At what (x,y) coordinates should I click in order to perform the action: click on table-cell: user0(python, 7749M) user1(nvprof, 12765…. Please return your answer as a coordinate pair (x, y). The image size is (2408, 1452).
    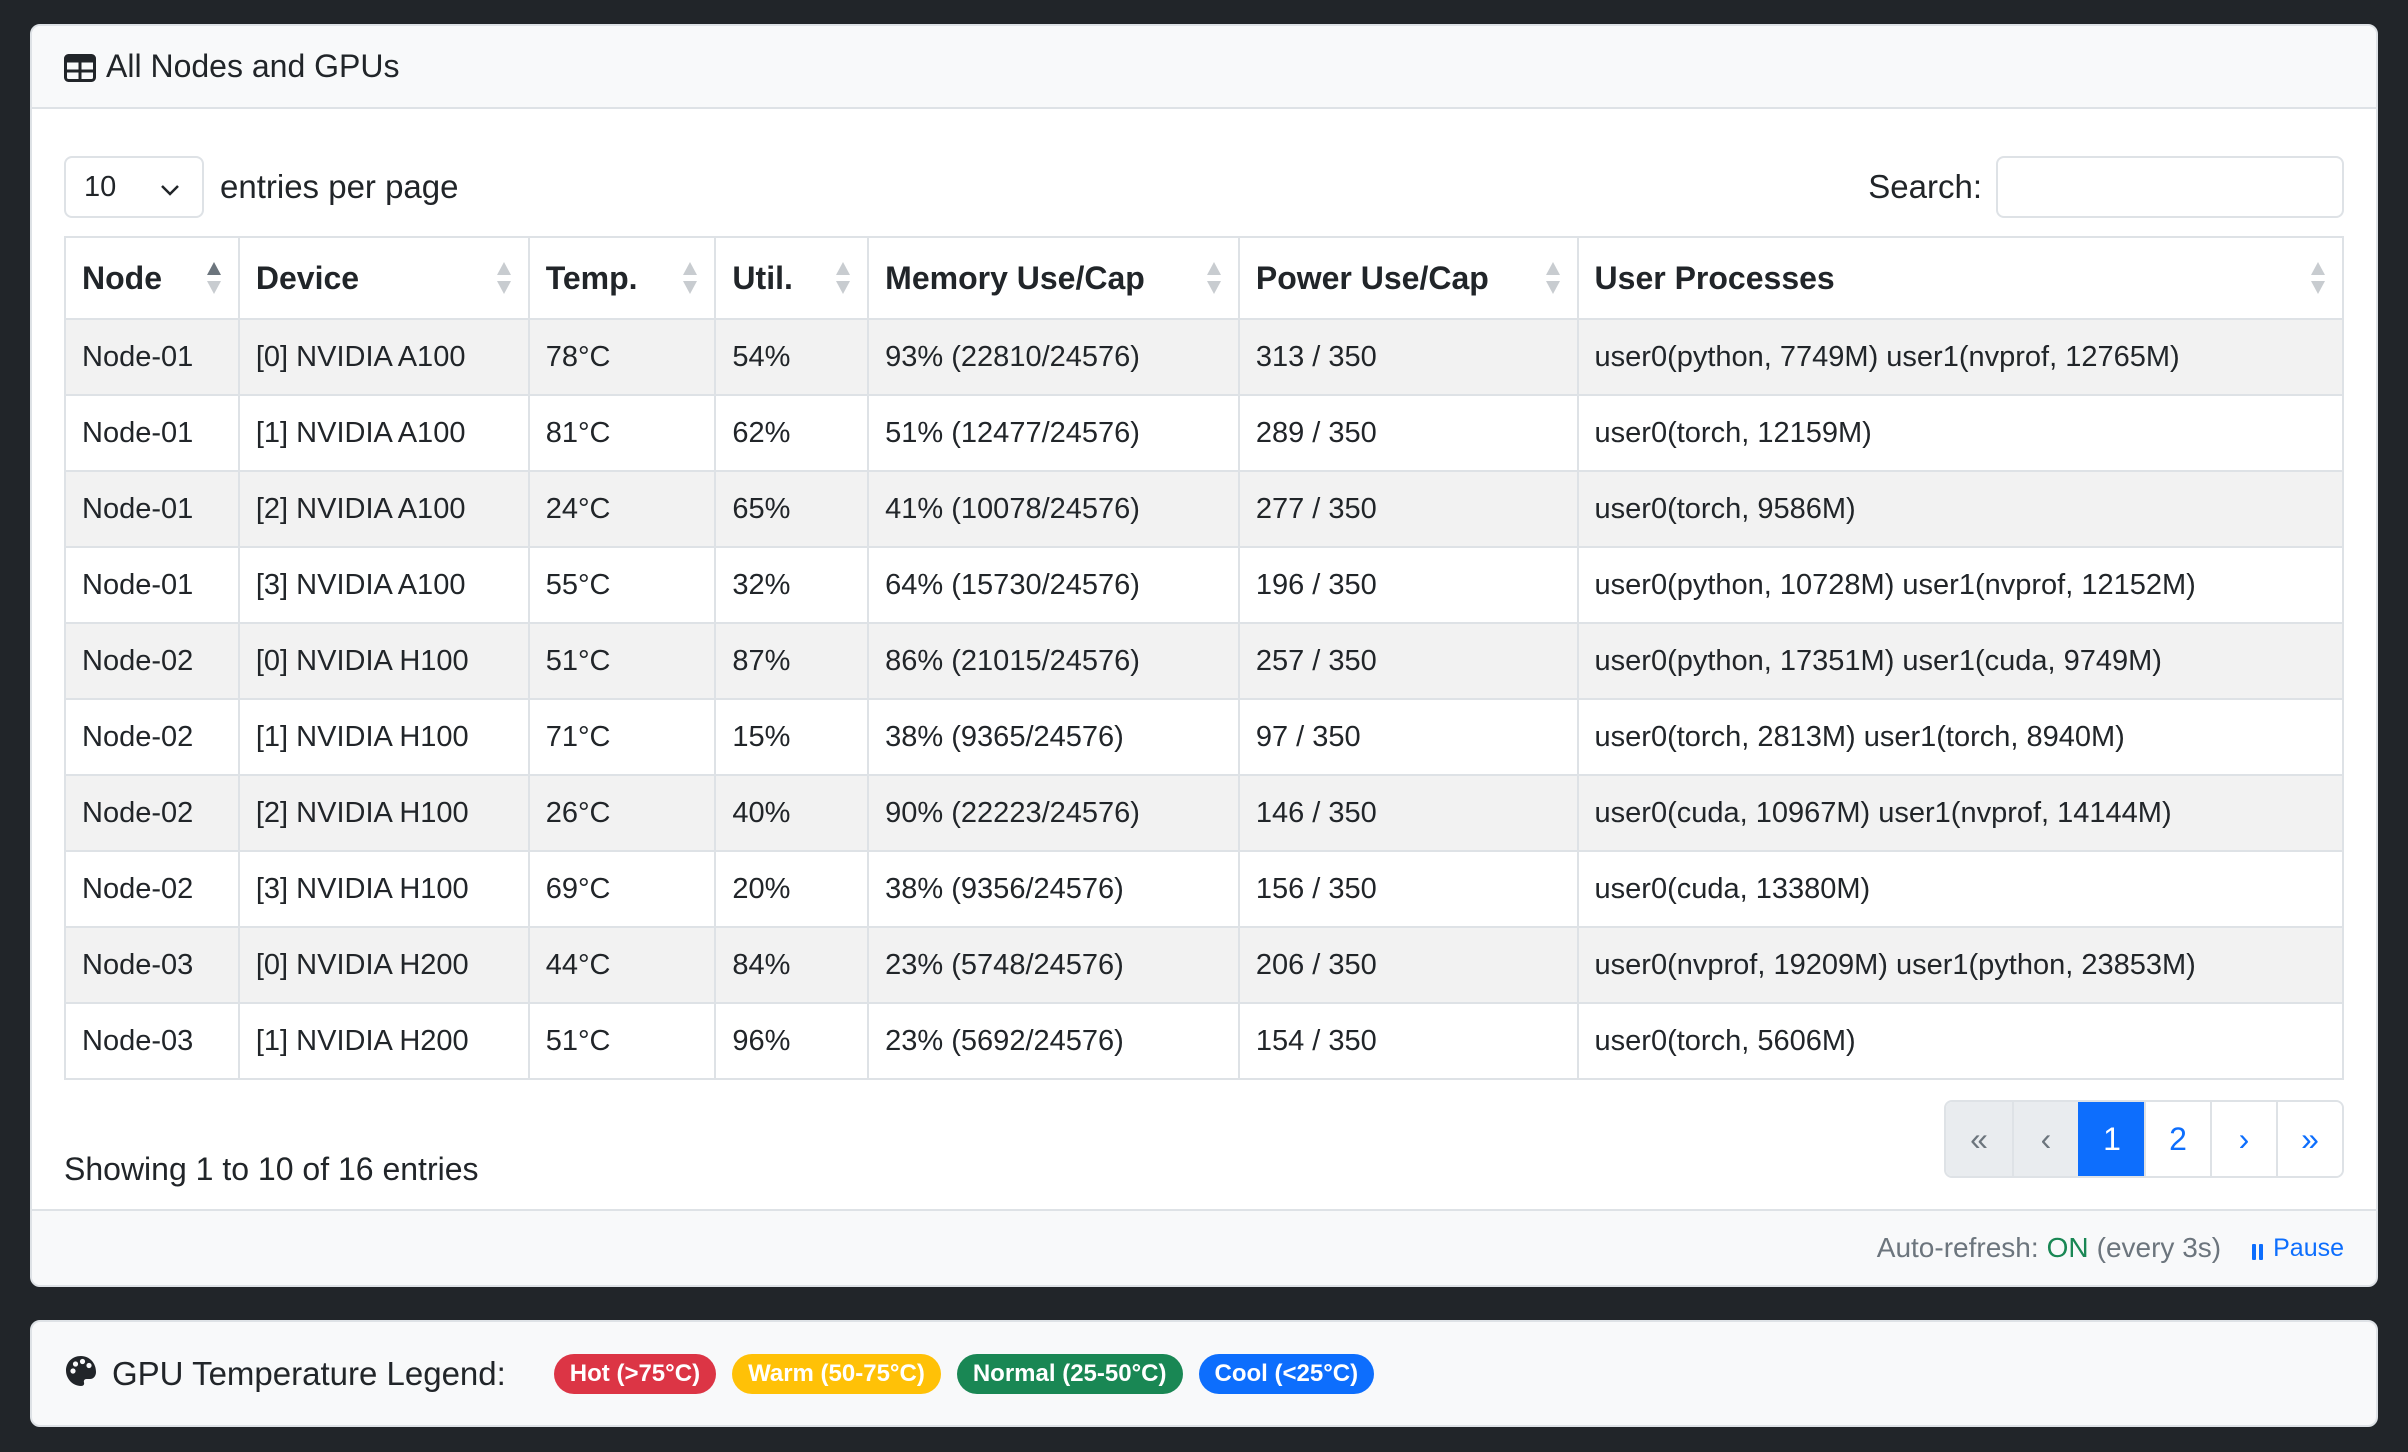
    Looking at the image, I should click on (1960, 357).